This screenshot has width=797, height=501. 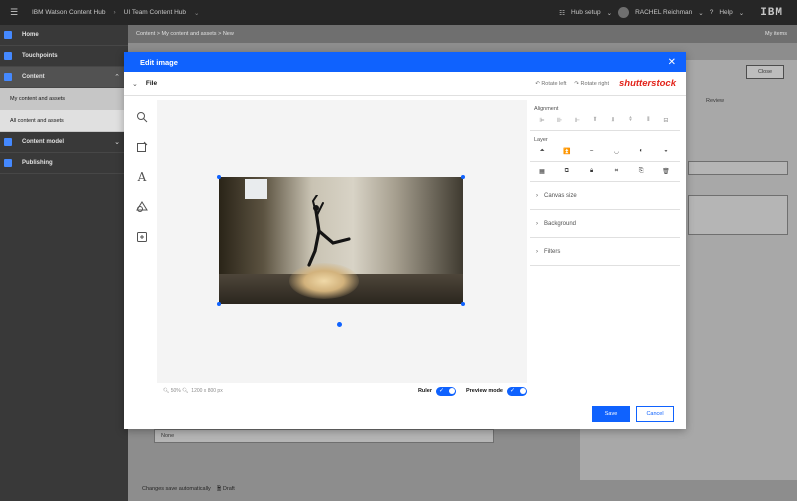 I want to click on crop-icon, so click(x=142, y=146).